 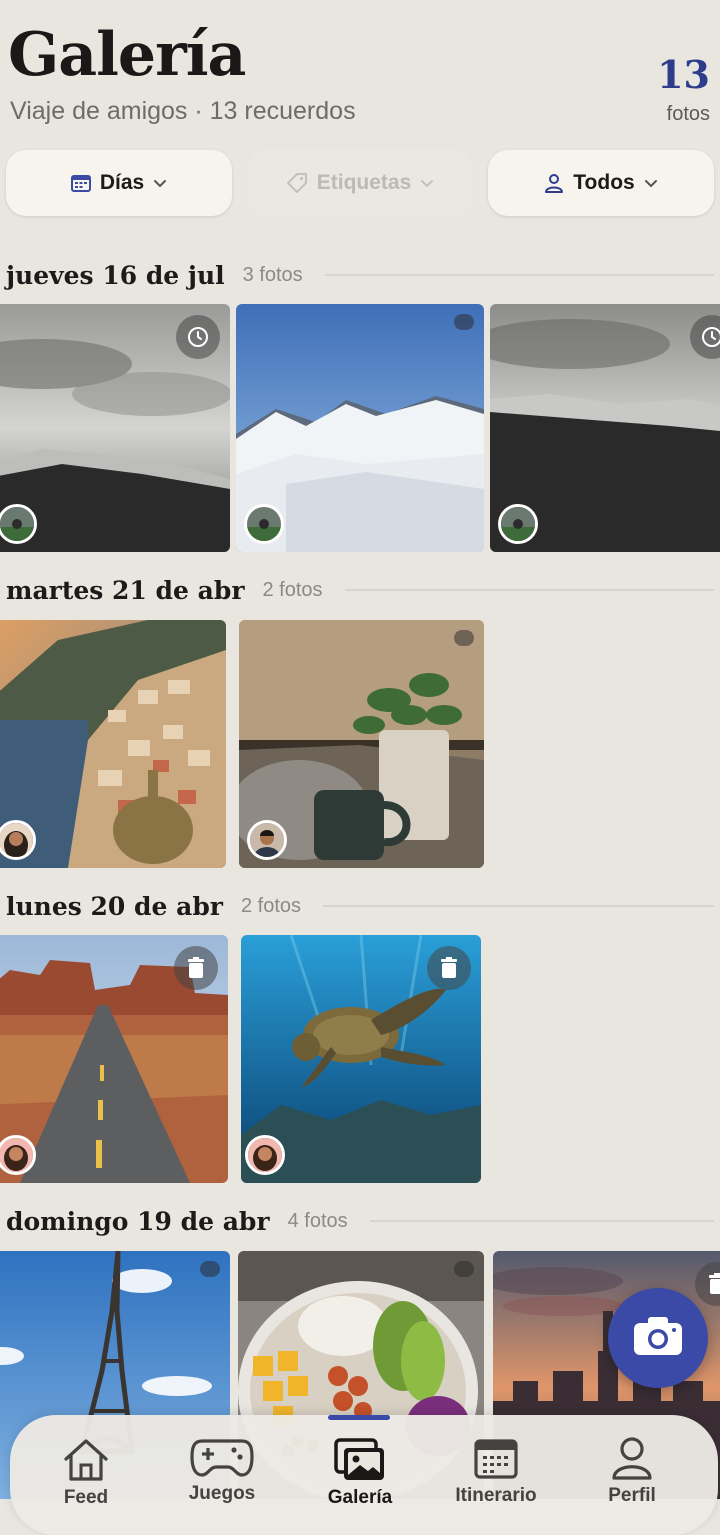 What do you see at coordinates (360, 1221) in the screenshot?
I see `day-section-header: domingo 19 de abr 4 fotos` at bounding box center [360, 1221].